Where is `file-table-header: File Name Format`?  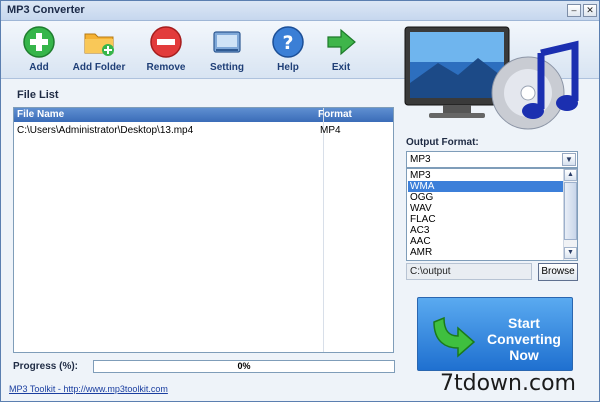 file-table-header: File Name Format is located at coordinates (203, 115).